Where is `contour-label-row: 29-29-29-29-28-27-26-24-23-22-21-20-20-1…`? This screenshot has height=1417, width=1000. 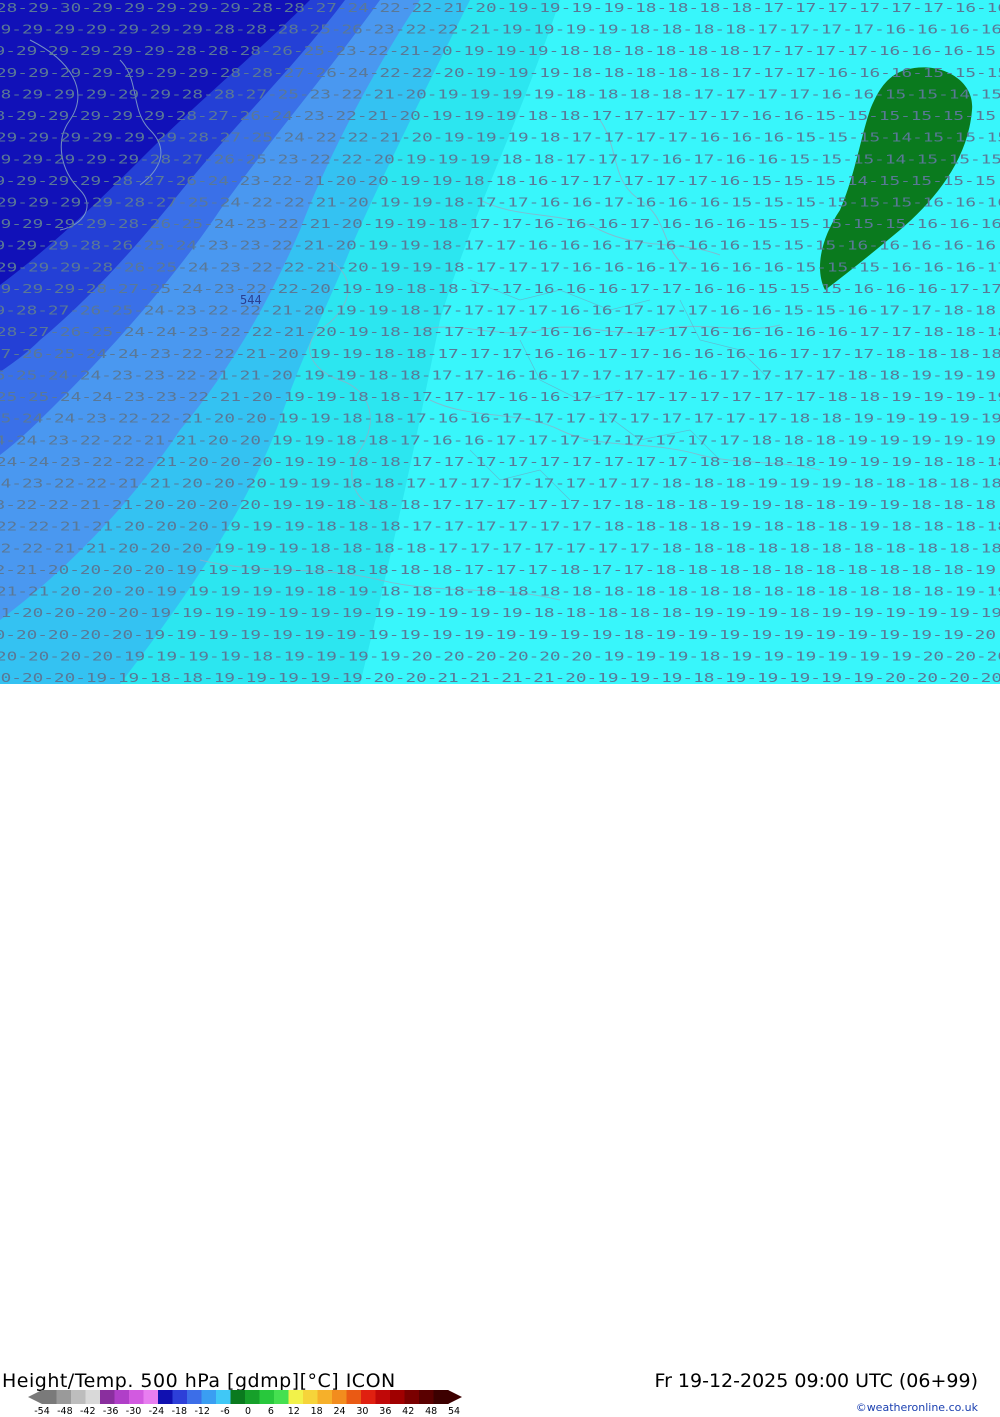
contour-label-row: 29-29-29-29-28-27-26-24-23-22-21-20-20-1… is located at coordinates (498, 181).